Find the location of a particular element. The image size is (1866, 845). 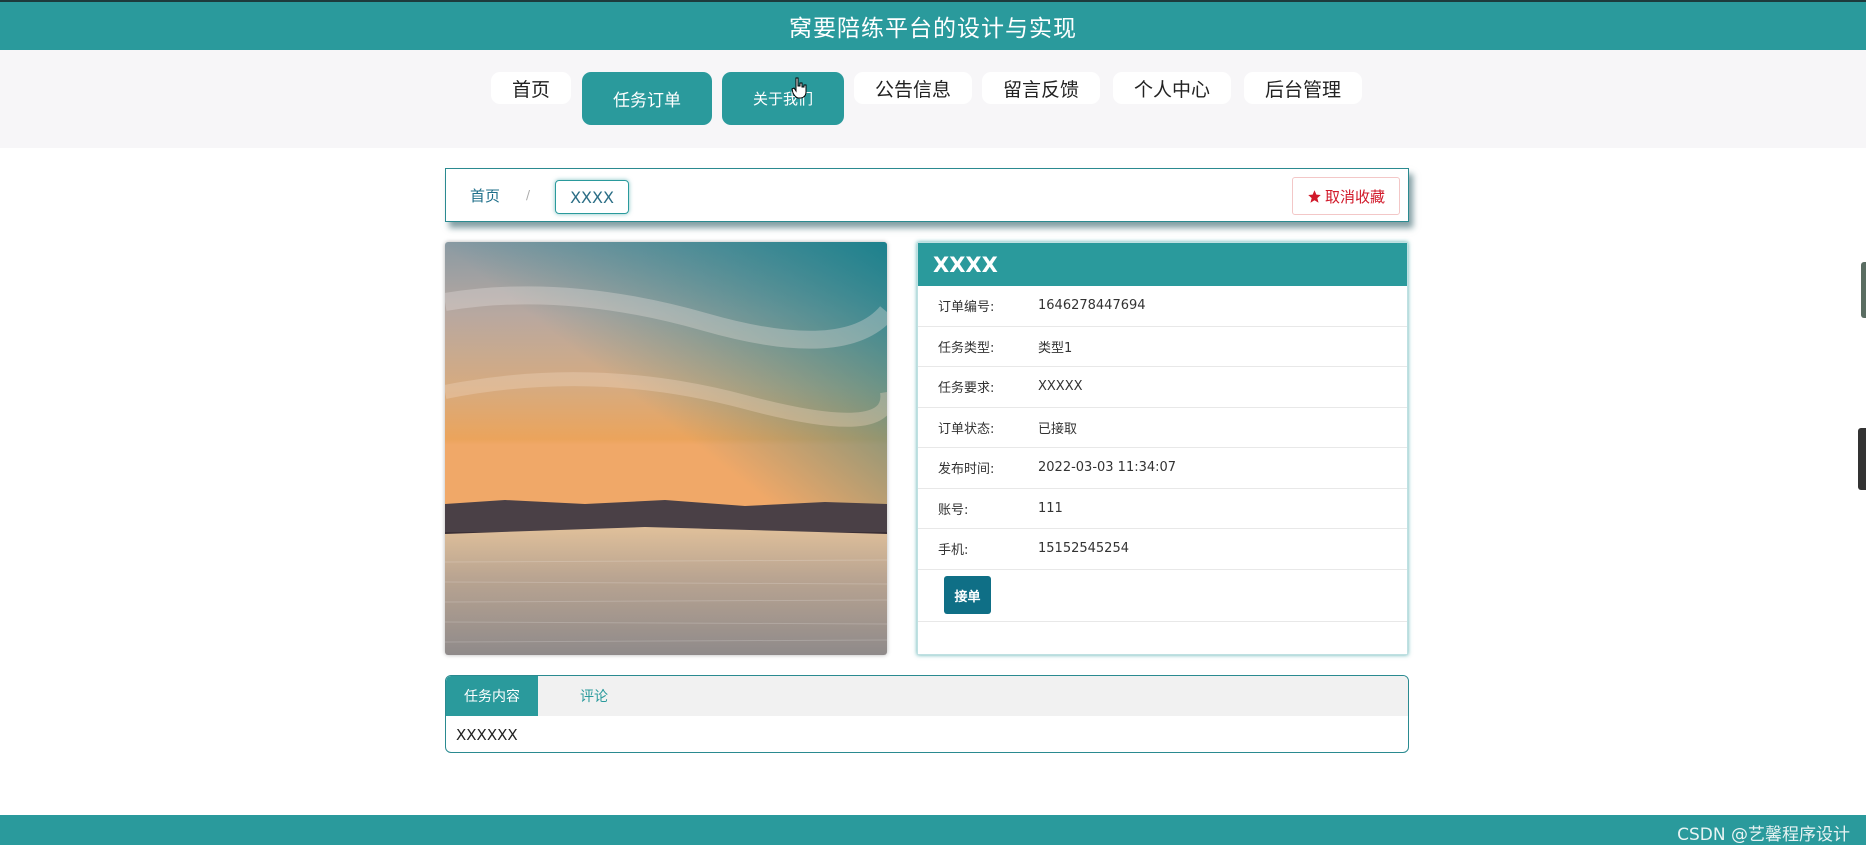

nav-user-center: 个人中心 is located at coordinates (1172, 88).